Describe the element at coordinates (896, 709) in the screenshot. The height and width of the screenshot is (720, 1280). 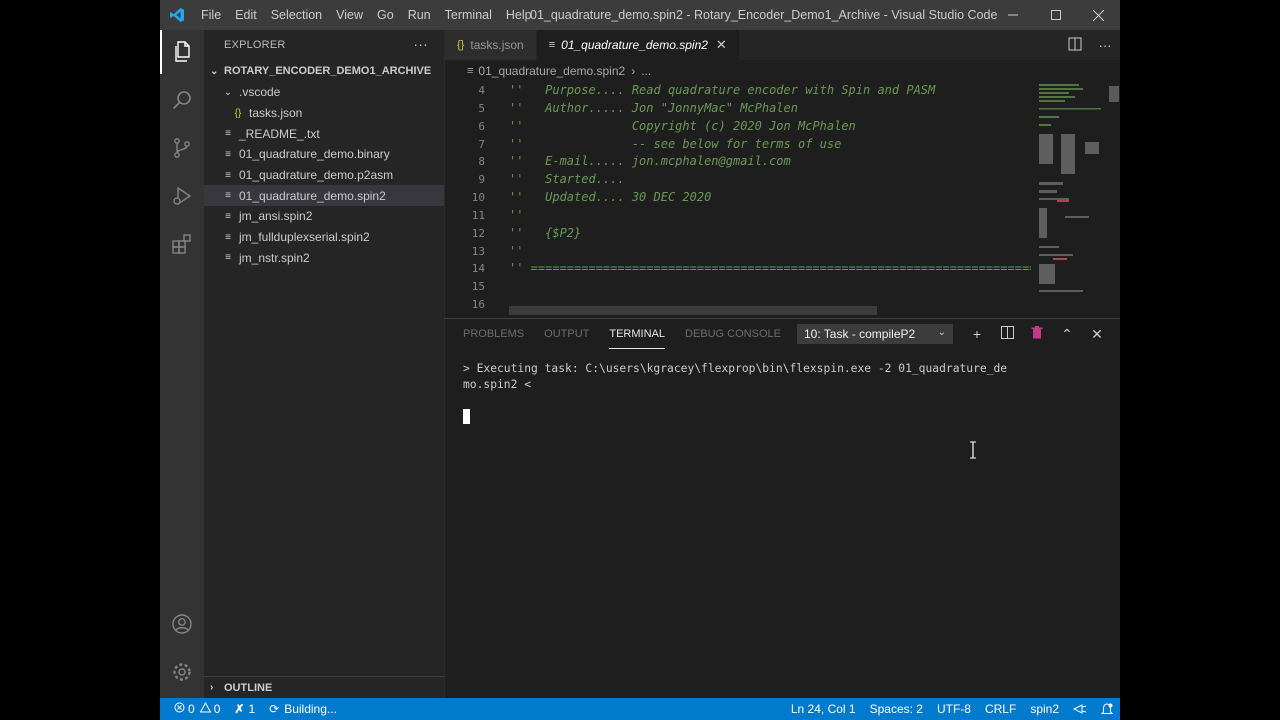
I see `indentation: Spaces: 2` at that location.